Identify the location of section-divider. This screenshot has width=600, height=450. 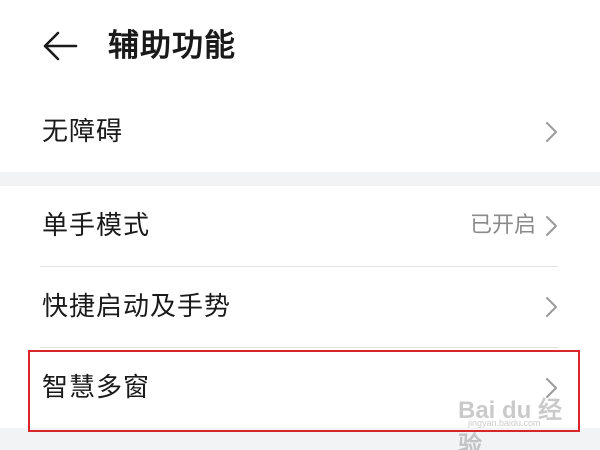
(300, 179).